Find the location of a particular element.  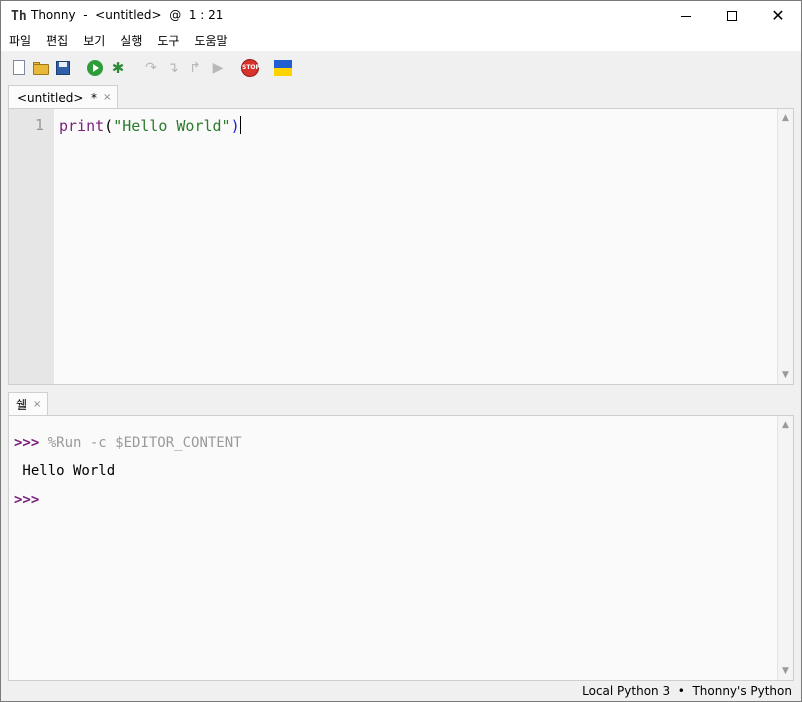

ukraine-flag-icon is located at coordinates (283, 64).